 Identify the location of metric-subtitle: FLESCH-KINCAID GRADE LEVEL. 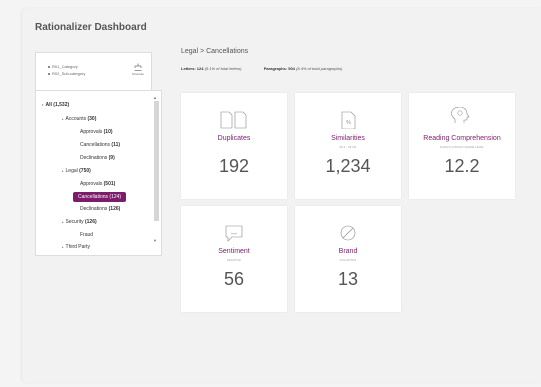
(462, 147).